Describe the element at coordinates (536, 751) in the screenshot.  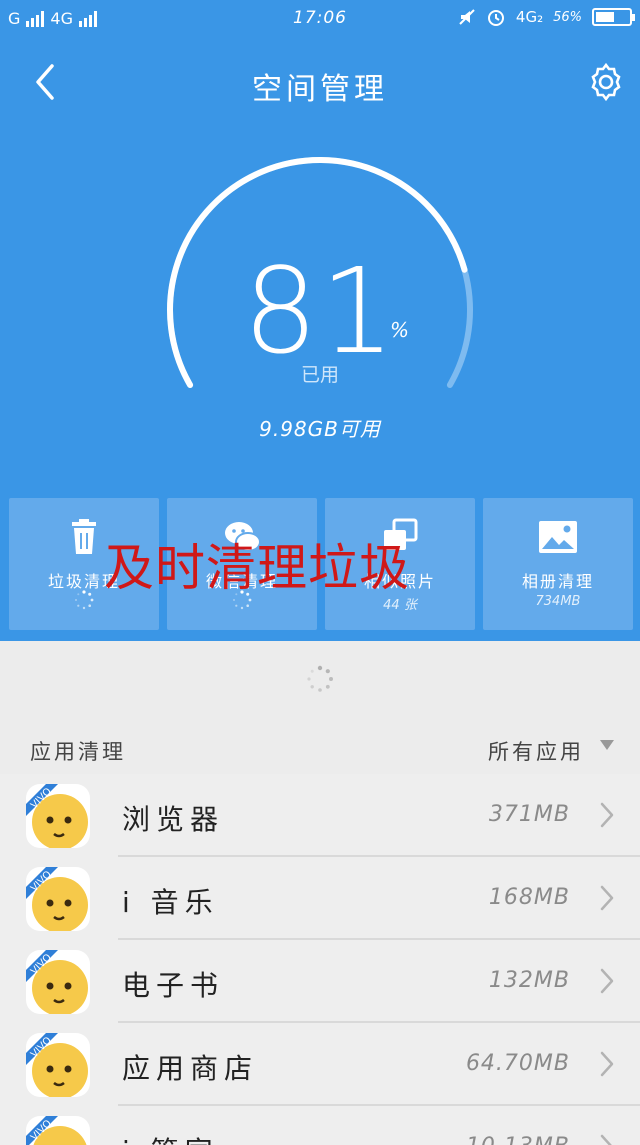
I see `app-filter-dropdown: 所有应用` at that location.